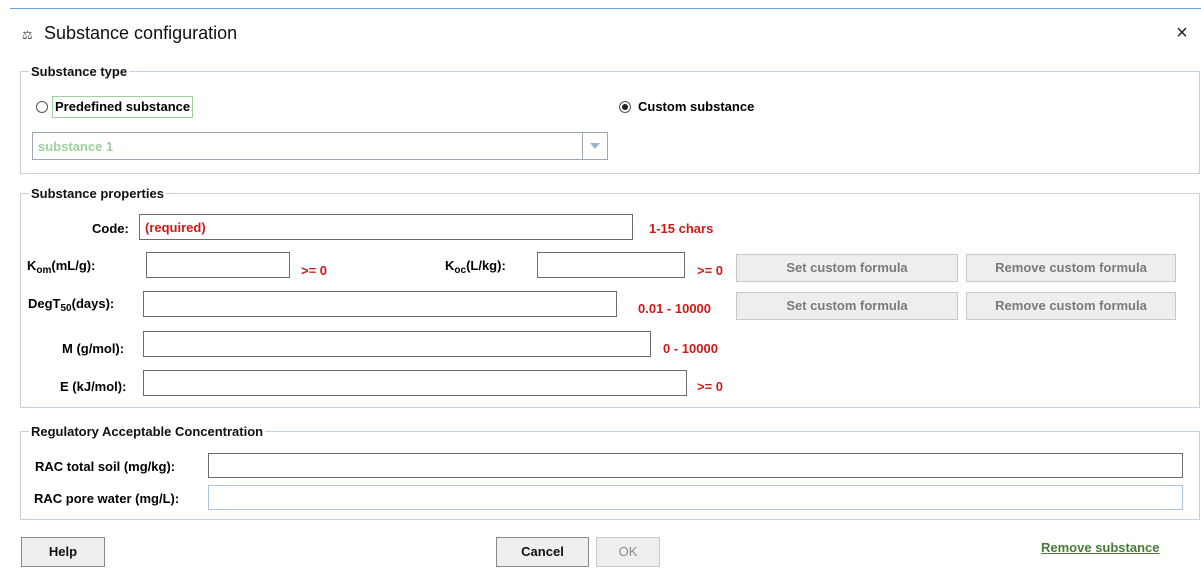 Image resolution: width=1201 pixels, height=581 pixels. What do you see at coordinates (675, 308) in the screenshot?
I see `degt50-hint: 0.01 - 10000` at bounding box center [675, 308].